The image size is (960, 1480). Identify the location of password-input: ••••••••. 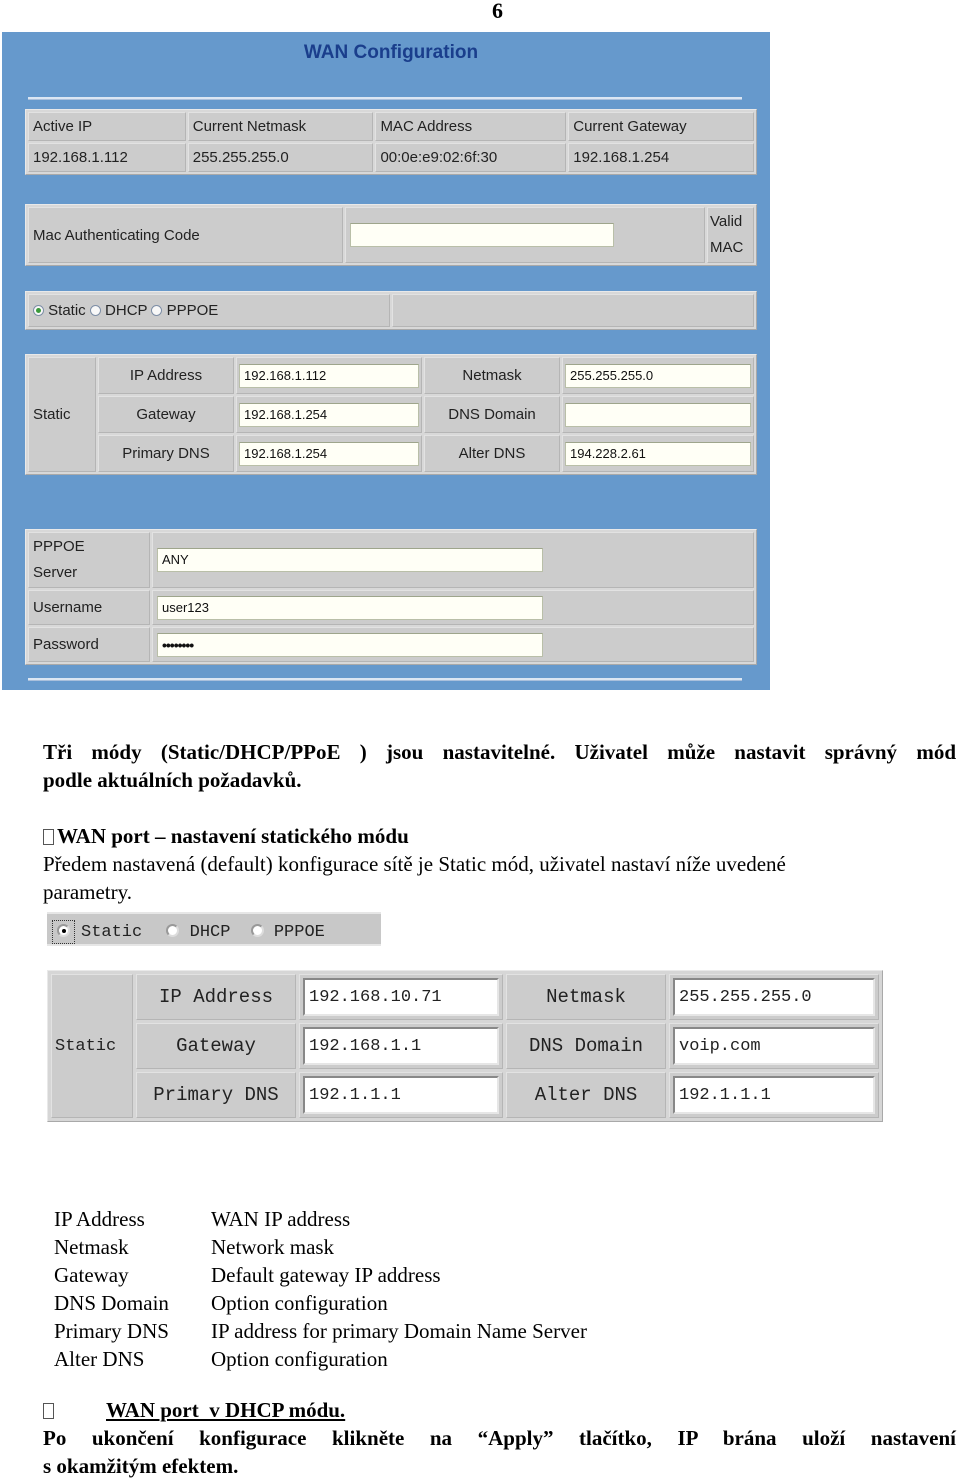
(350, 644).